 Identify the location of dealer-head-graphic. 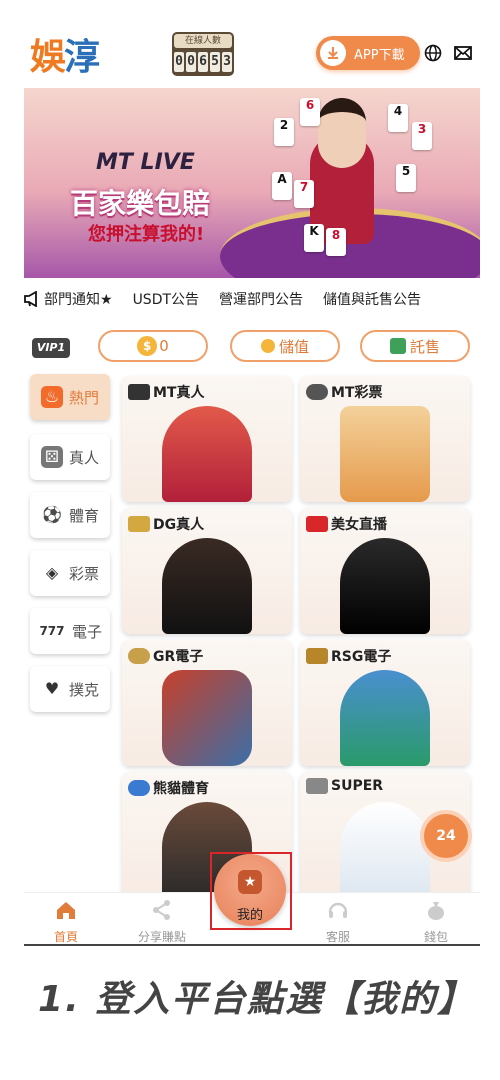
(342, 133).